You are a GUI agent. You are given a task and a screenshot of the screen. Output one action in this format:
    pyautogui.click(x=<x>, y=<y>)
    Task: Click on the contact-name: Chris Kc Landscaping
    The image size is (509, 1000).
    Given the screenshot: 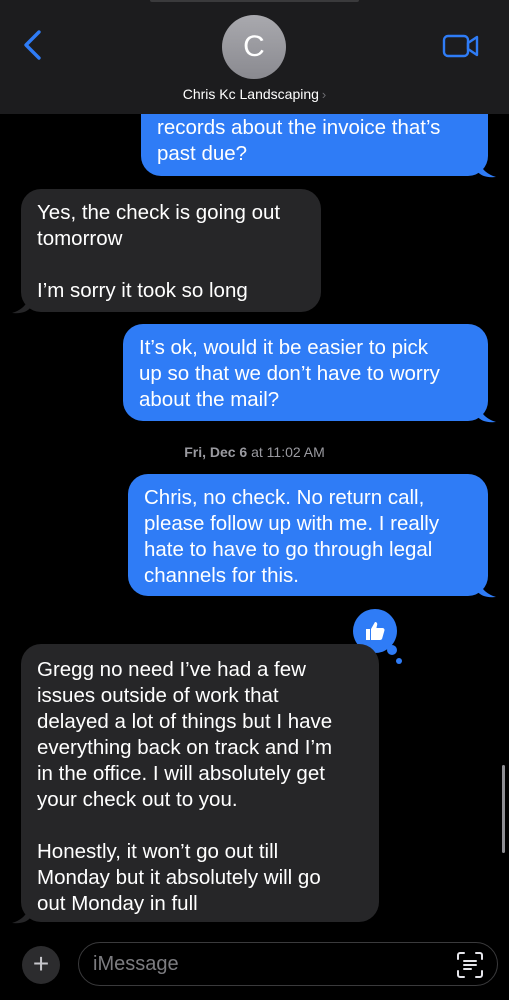 What is the action you would take?
    pyautogui.click(x=250, y=94)
    